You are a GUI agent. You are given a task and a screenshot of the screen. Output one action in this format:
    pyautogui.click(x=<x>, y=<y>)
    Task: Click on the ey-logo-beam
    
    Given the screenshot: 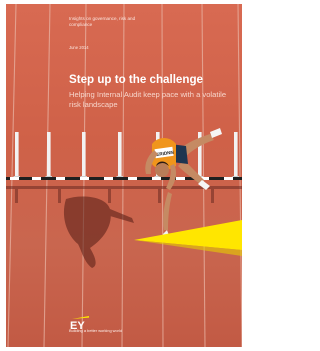 What is the action you would take?
    pyautogui.click(x=80, y=317)
    